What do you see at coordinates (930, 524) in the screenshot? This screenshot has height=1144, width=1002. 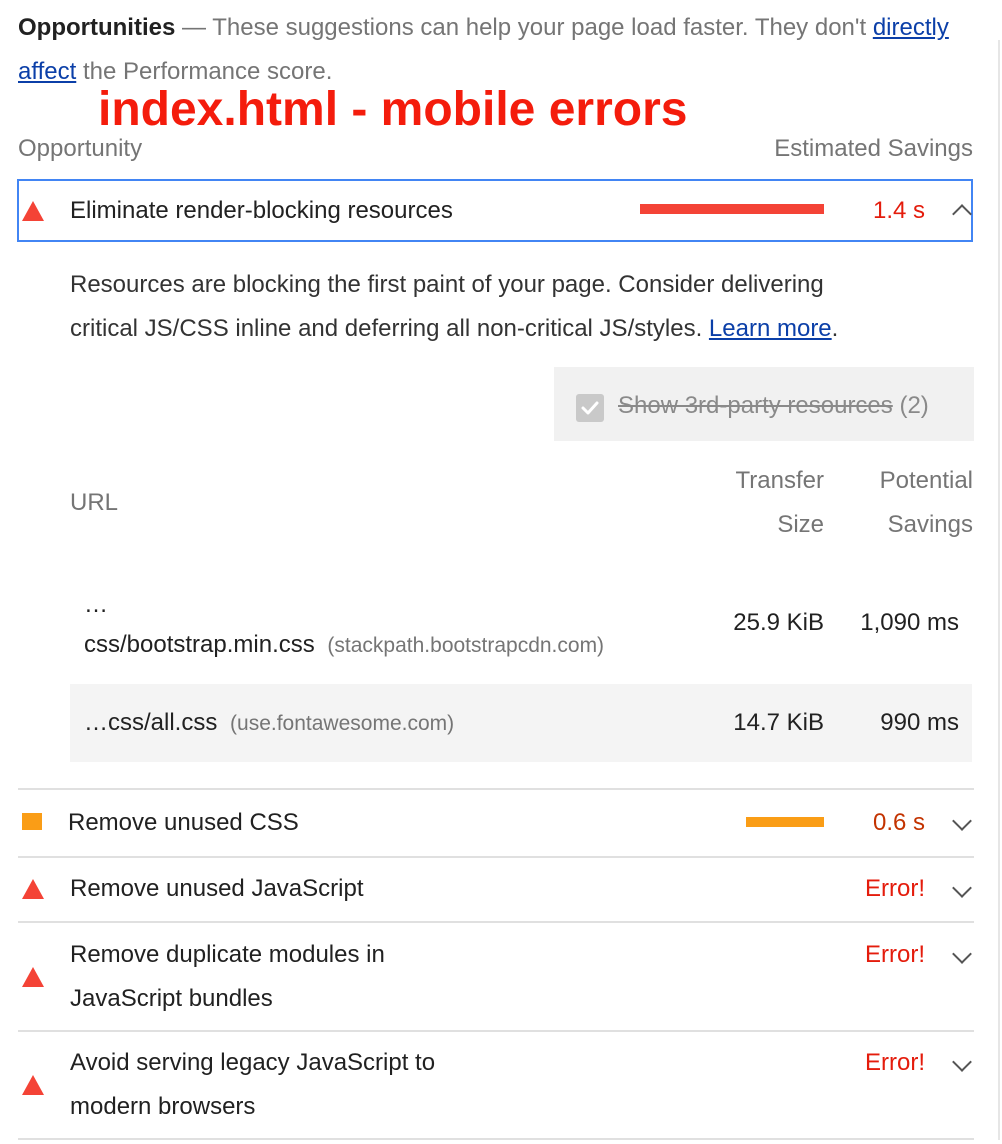 I see `savings-line2: Savings` at bounding box center [930, 524].